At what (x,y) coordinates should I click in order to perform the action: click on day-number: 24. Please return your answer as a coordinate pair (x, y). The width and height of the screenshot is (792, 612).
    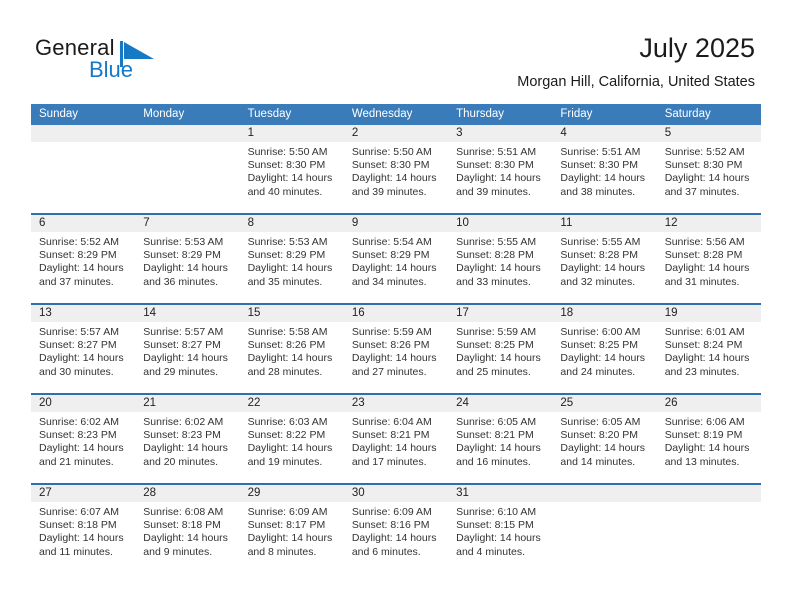
    Looking at the image, I should click on (500, 403).